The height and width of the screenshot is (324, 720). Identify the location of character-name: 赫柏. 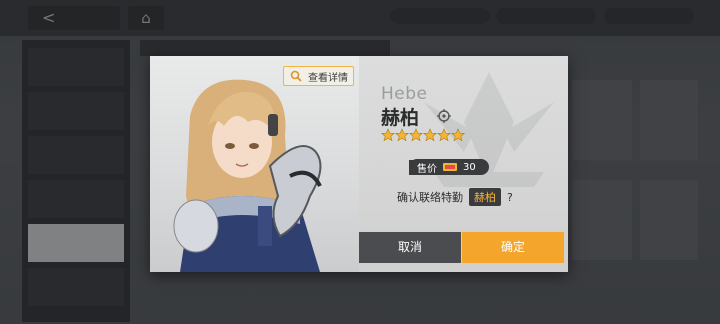
(400, 118).